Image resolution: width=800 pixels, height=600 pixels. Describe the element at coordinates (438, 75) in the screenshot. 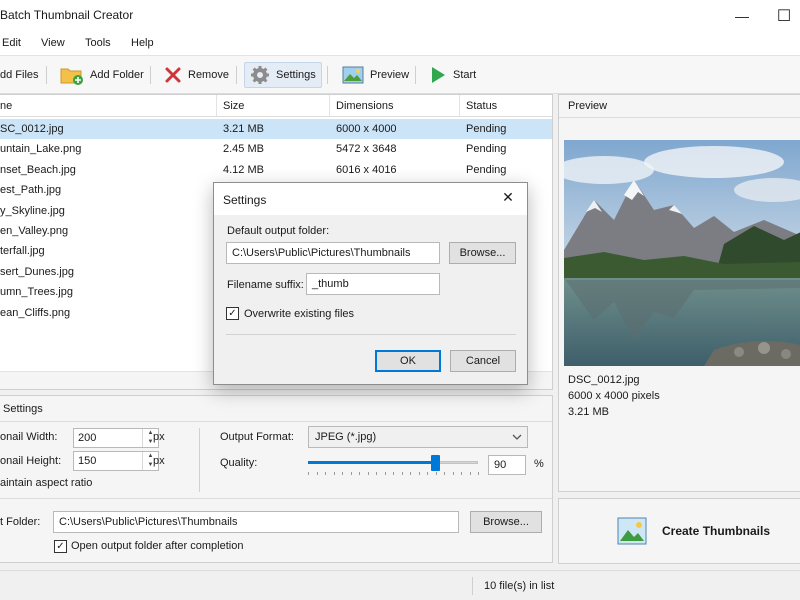

I see `play-icon` at that location.